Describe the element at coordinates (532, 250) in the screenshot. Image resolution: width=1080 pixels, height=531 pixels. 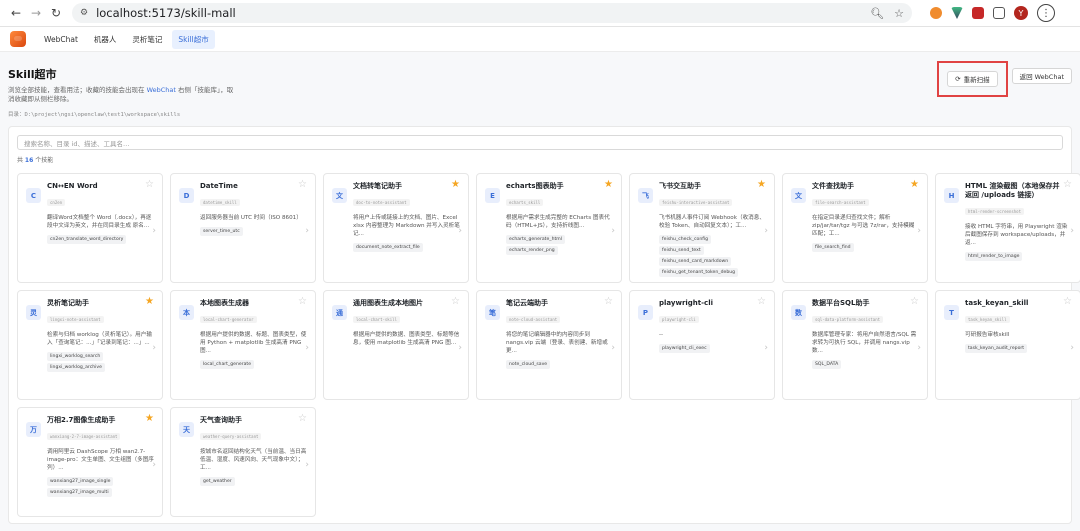
I see `tool-tag: echarts_render_png` at that location.